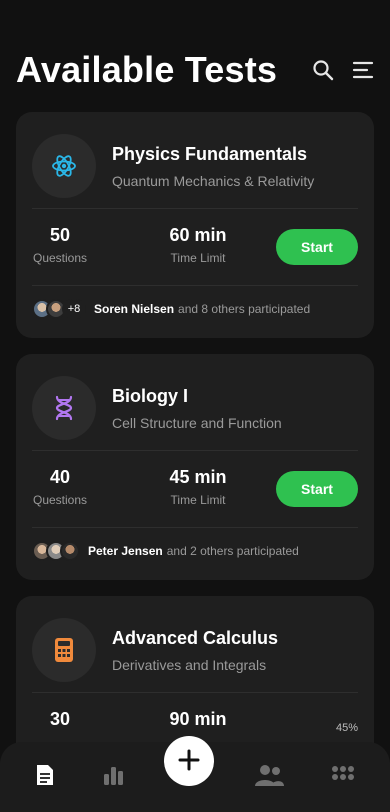 Image resolution: width=390 pixels, height=812 pixels. I want to click on nav-stats, so click(113, 777).